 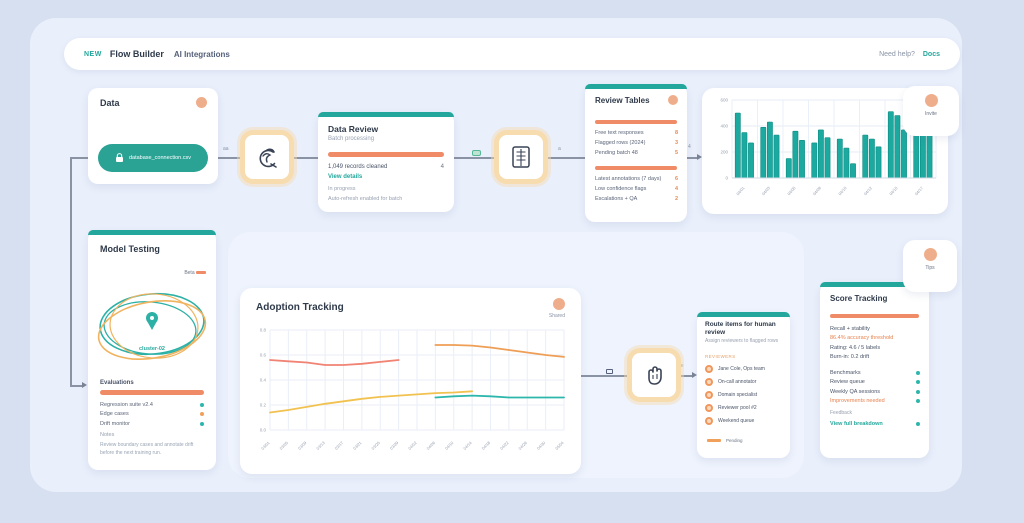 What do you see at coordinates (622, 100) in the screenshot?
I see `review-tables-title: Review Tables` at bounding box center [622, 100].